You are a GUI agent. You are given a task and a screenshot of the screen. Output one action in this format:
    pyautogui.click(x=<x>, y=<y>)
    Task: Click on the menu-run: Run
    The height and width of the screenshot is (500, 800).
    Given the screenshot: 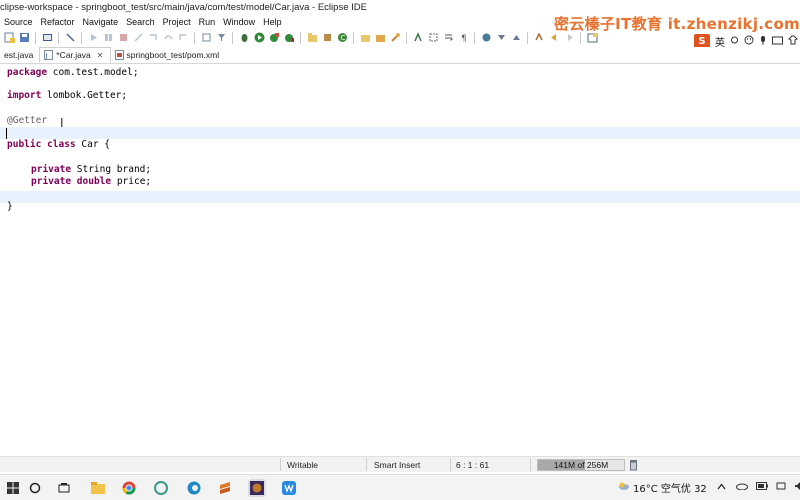 What is the action you would take?
    pyautogui.click(x=207, y=22)
    